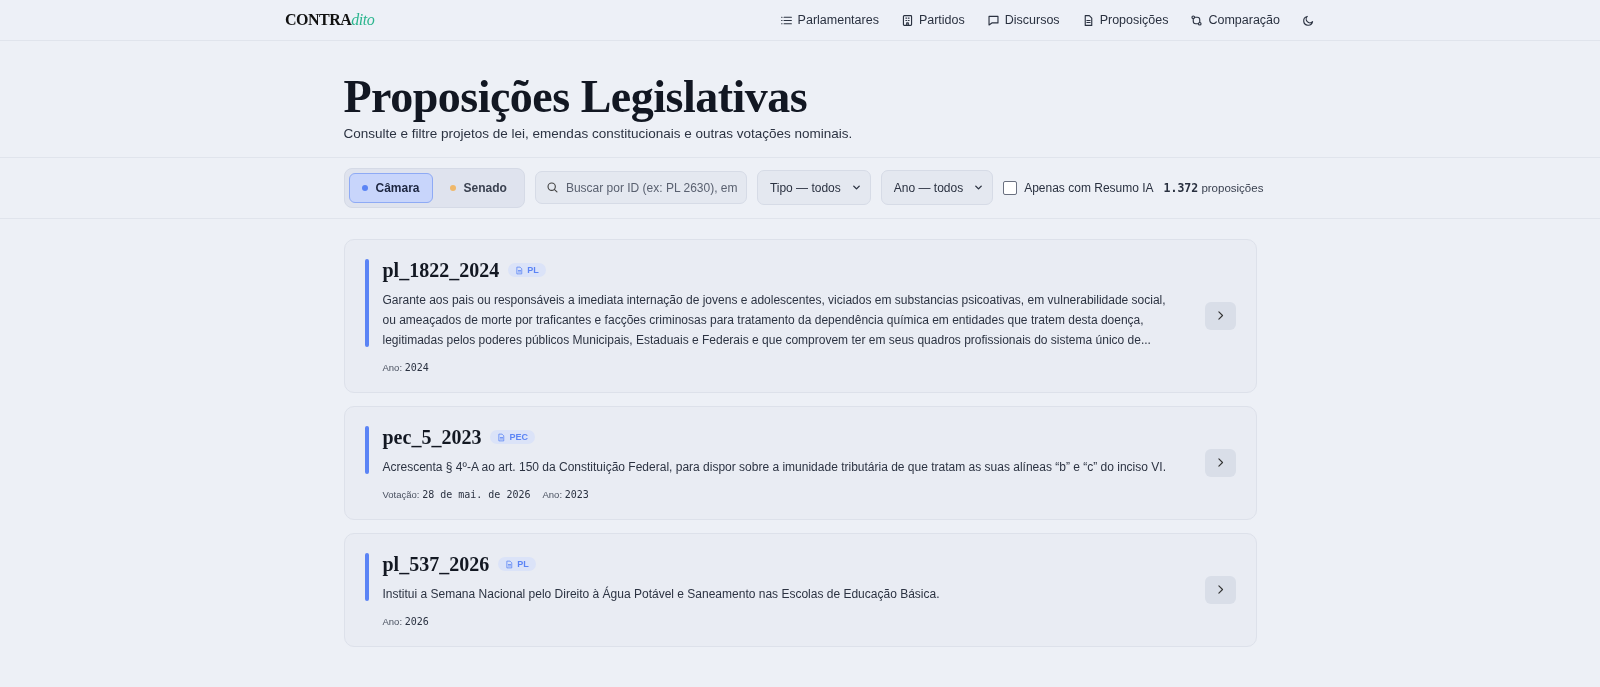  Describe the element at coordinates (441, 270) in the screenshot. I see `proposition-id: pl_1822_2024` at that location.